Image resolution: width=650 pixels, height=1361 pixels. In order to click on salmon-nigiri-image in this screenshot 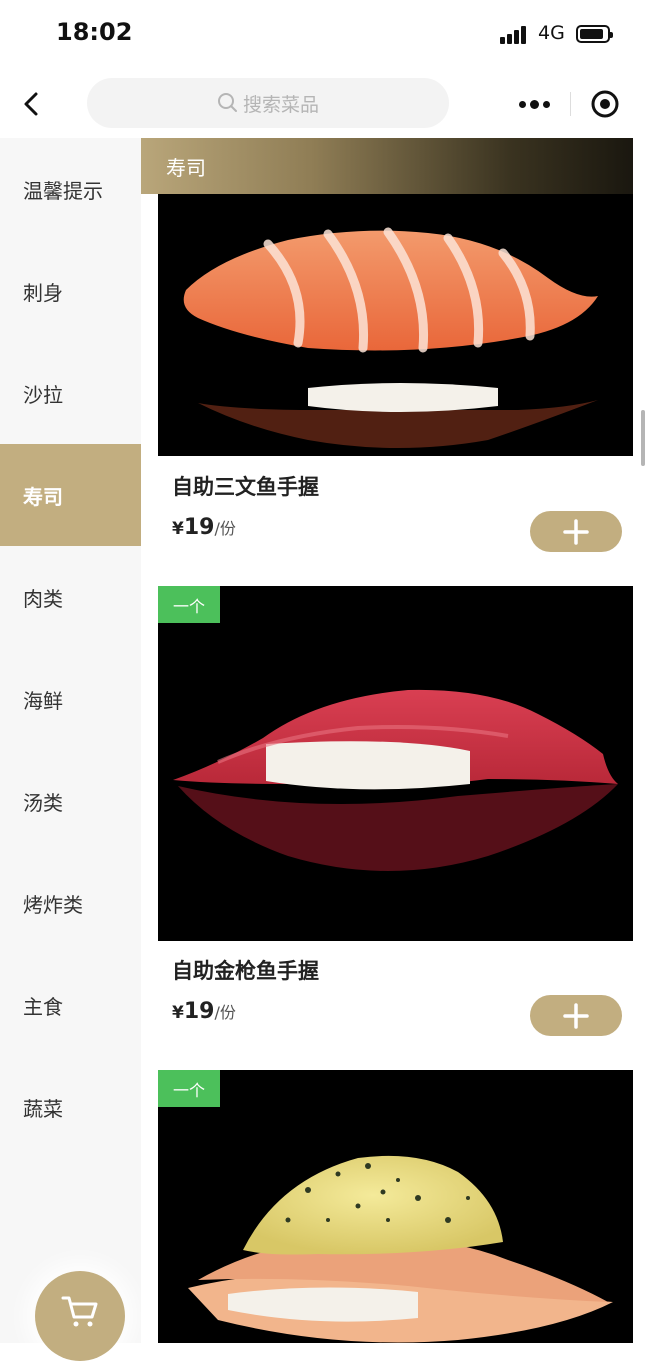, I will do `click(395, 317)`.